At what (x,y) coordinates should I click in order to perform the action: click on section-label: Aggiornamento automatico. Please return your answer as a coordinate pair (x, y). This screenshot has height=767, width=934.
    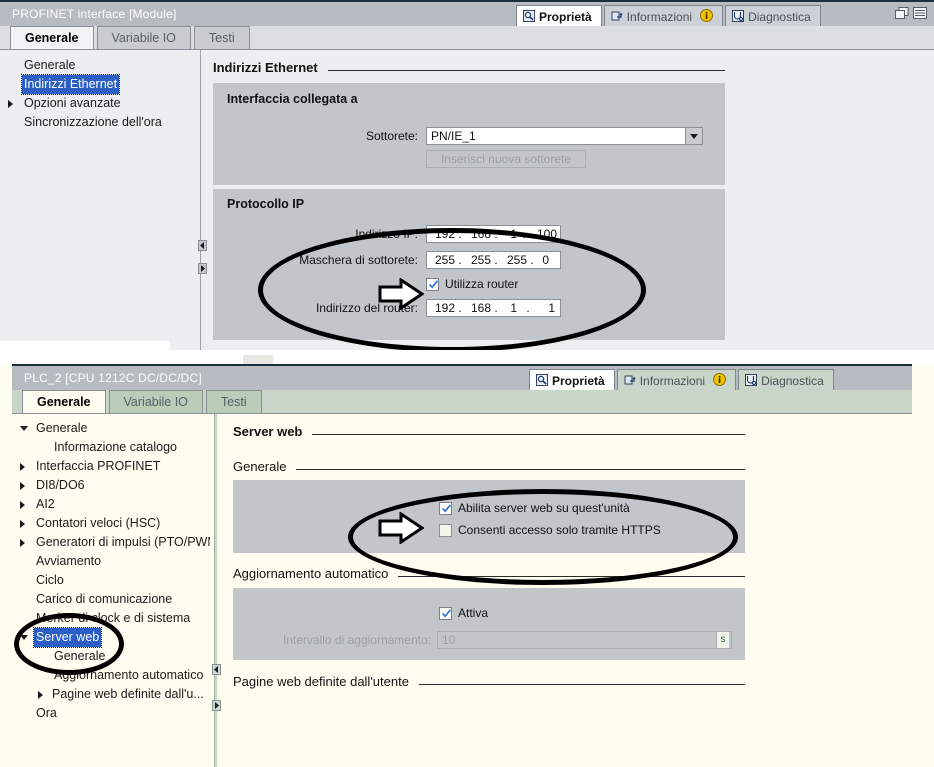
    Looking at the image, I should click on (311, 573).